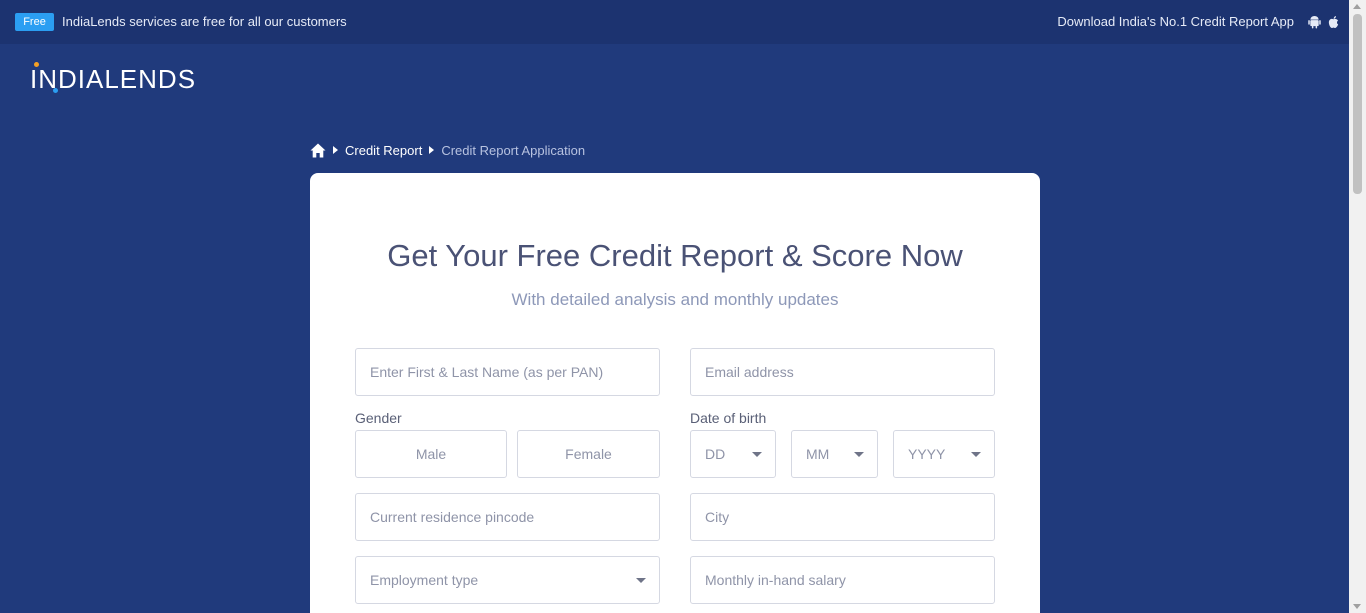 This screenshot has width=1366, height=613. I want to click on gender-label: Gender, so click(378, 418).